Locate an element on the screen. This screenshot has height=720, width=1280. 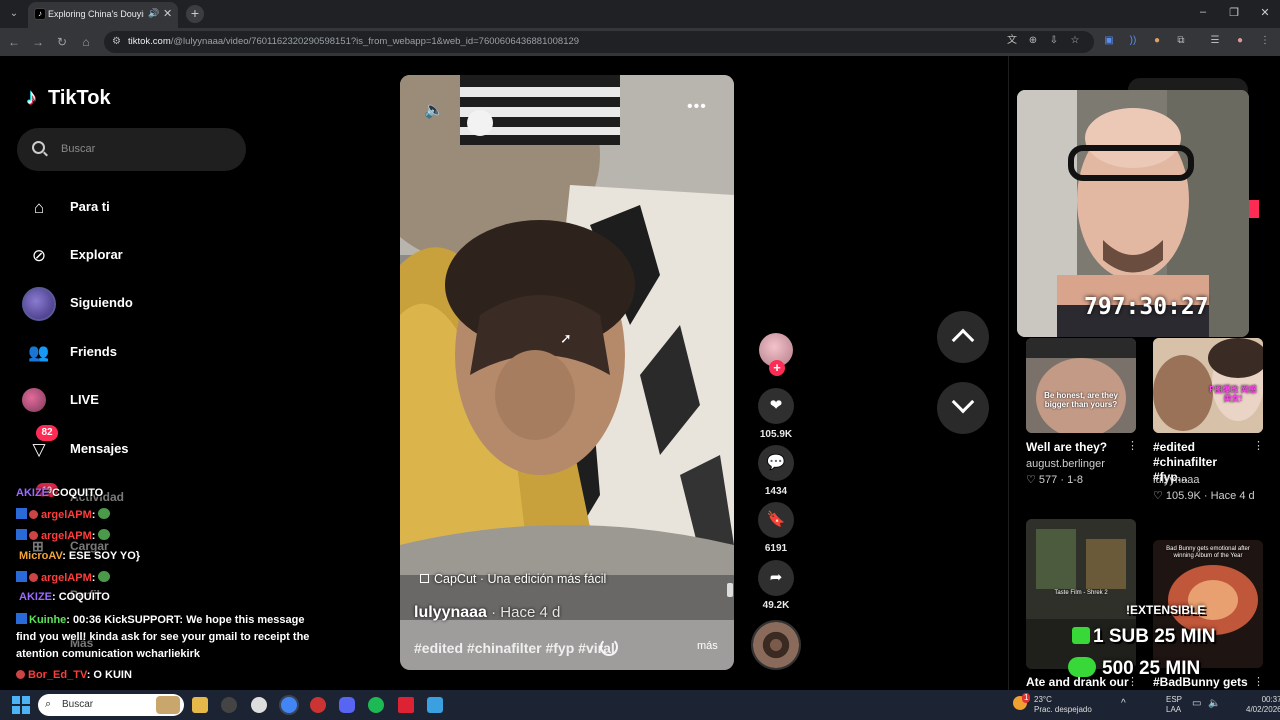
following-avatar is located at coordinates (39, 304).